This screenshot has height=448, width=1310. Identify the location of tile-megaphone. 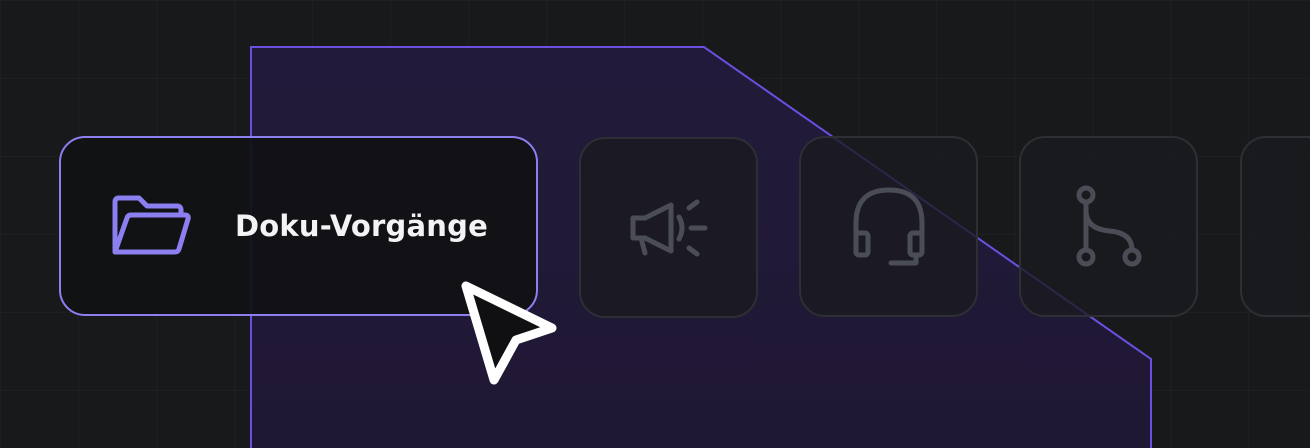
(668, 227).